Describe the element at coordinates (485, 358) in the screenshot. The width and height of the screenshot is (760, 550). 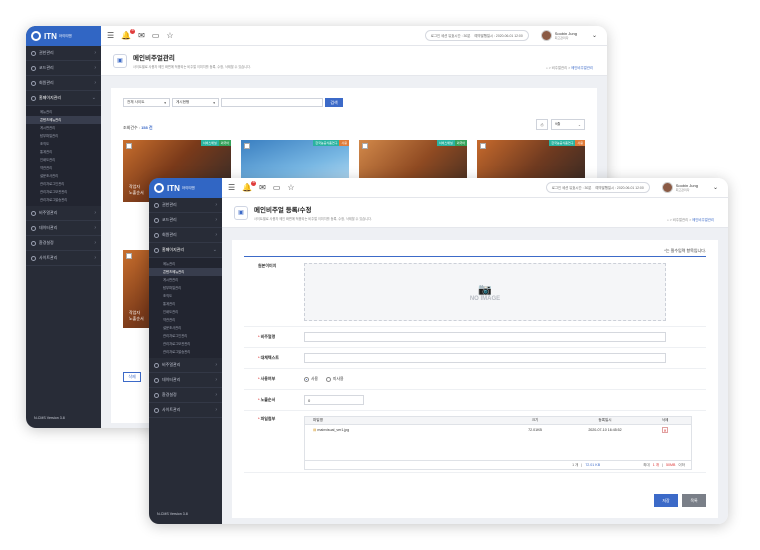
I see `alt-text-input` at that location.